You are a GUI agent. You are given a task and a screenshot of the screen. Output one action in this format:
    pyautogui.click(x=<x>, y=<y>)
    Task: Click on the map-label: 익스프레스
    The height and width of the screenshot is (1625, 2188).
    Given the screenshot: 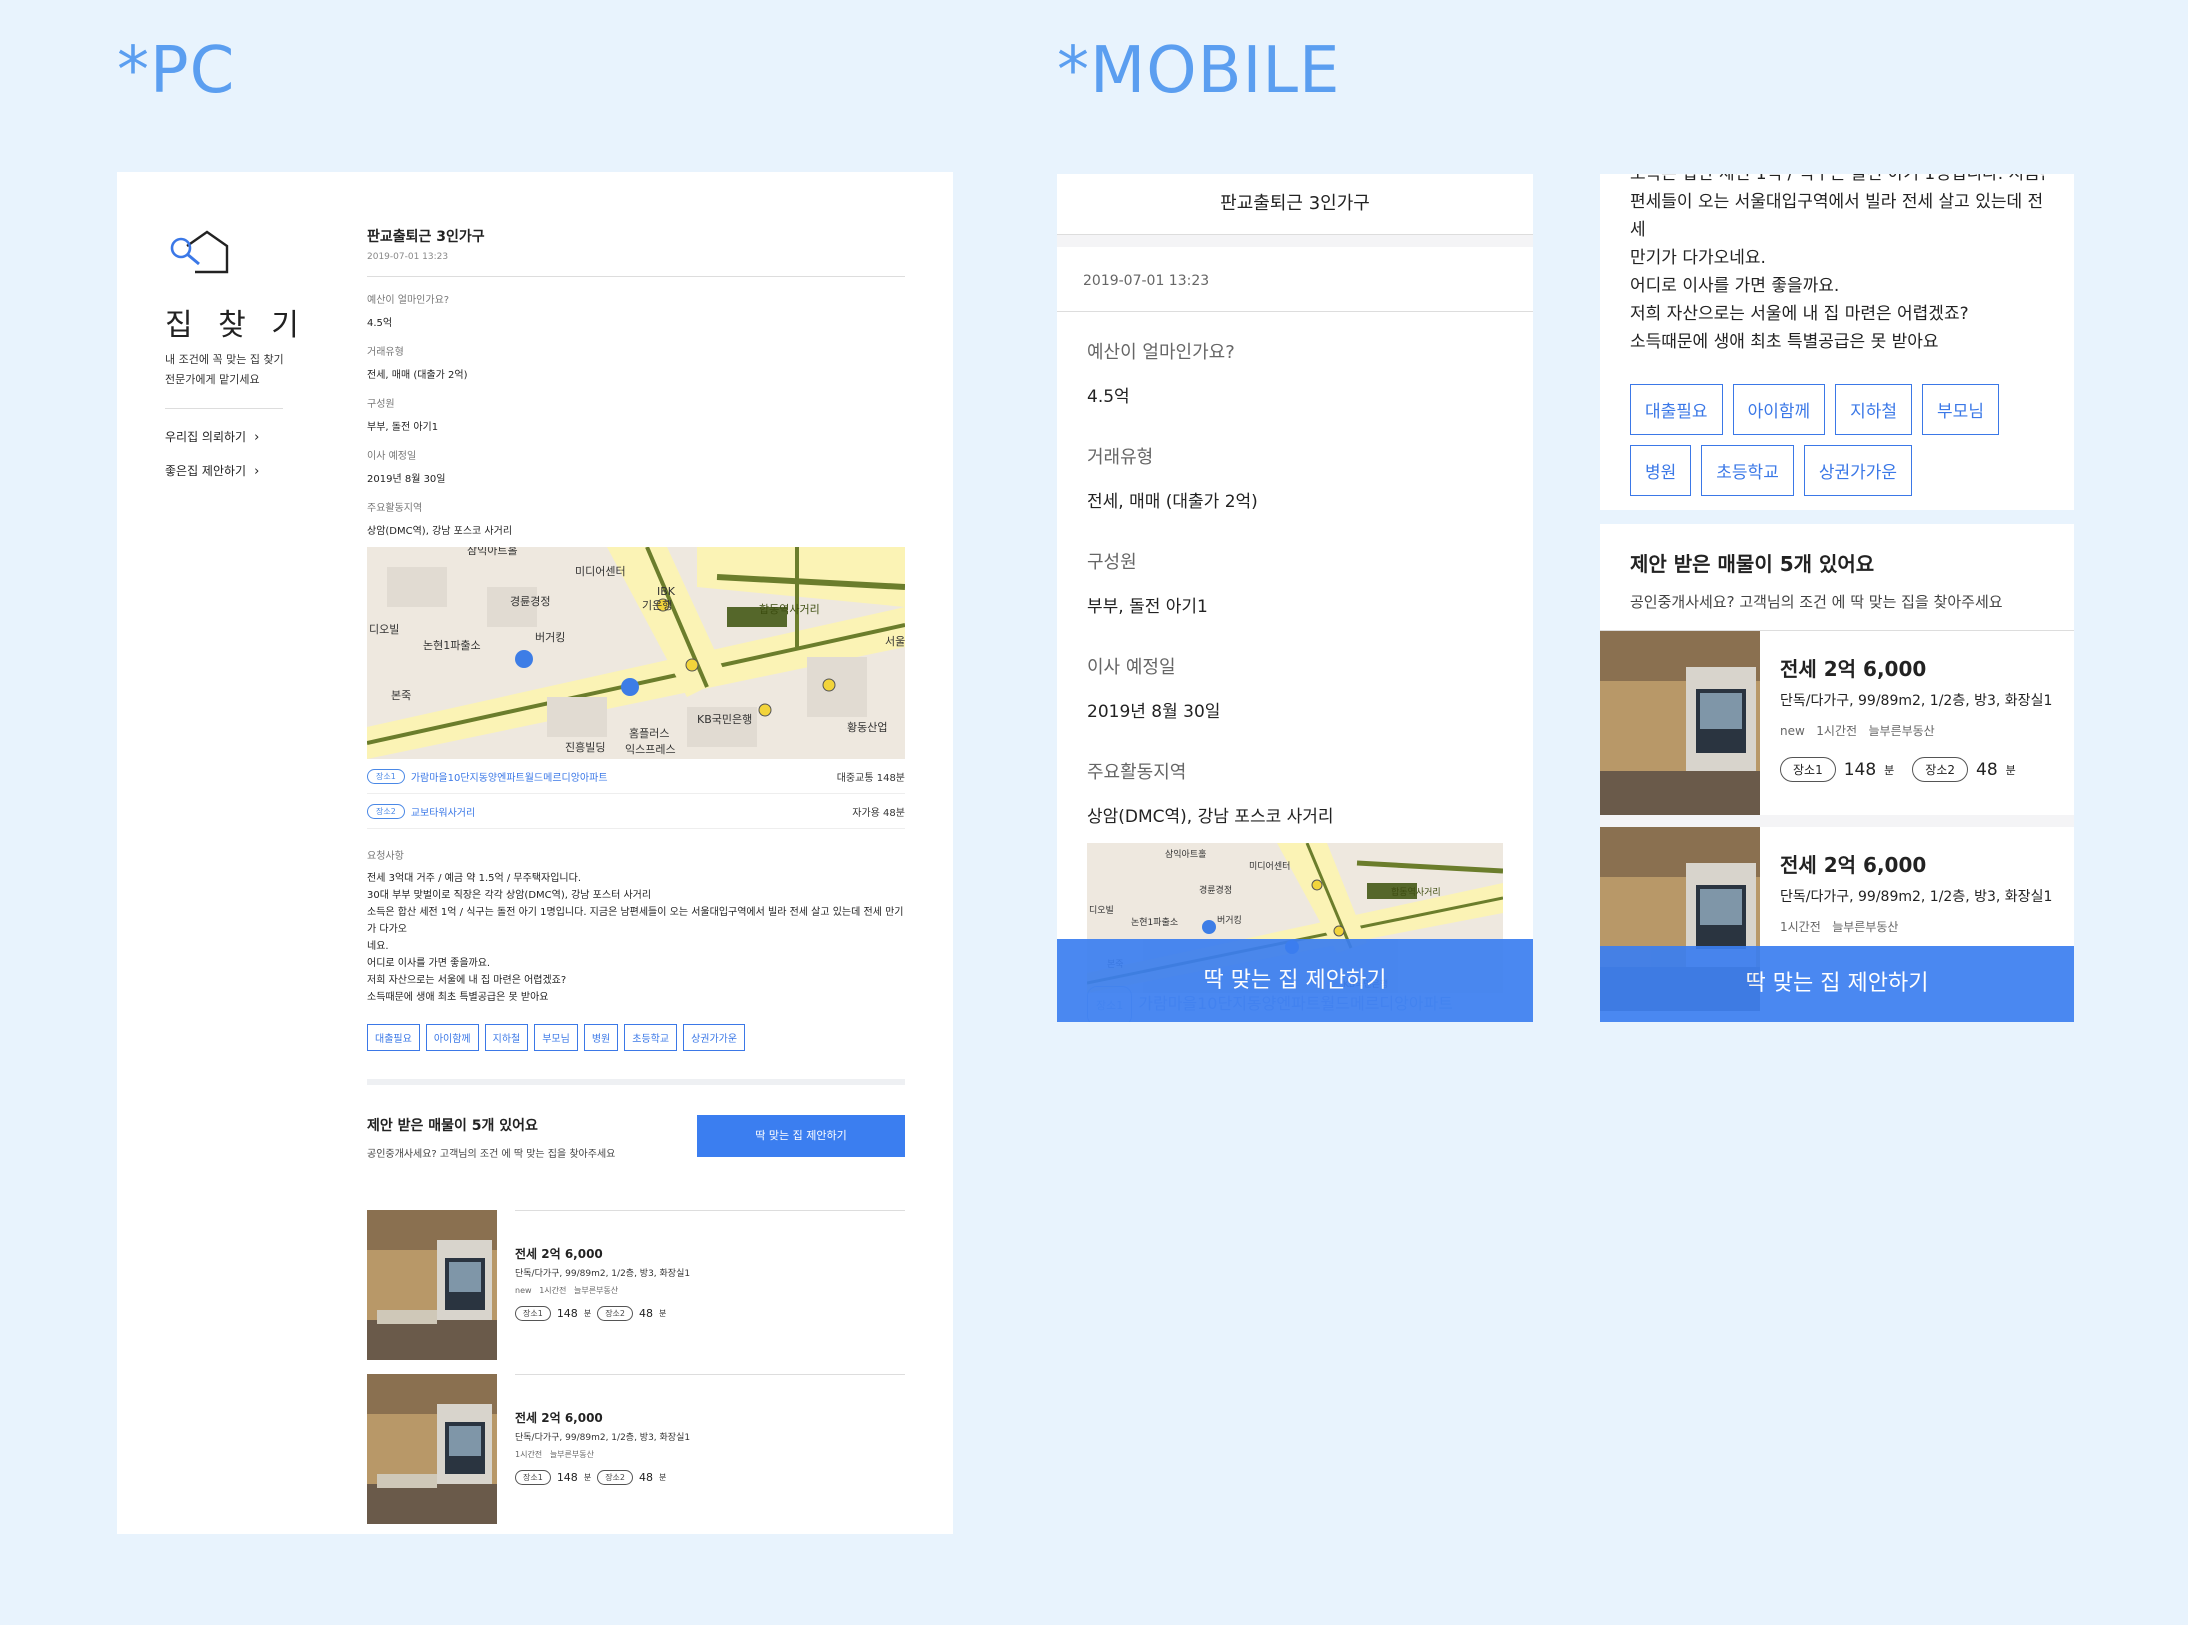 What is the action you would take?
    pyautogui.click(x=650, y=749)
    